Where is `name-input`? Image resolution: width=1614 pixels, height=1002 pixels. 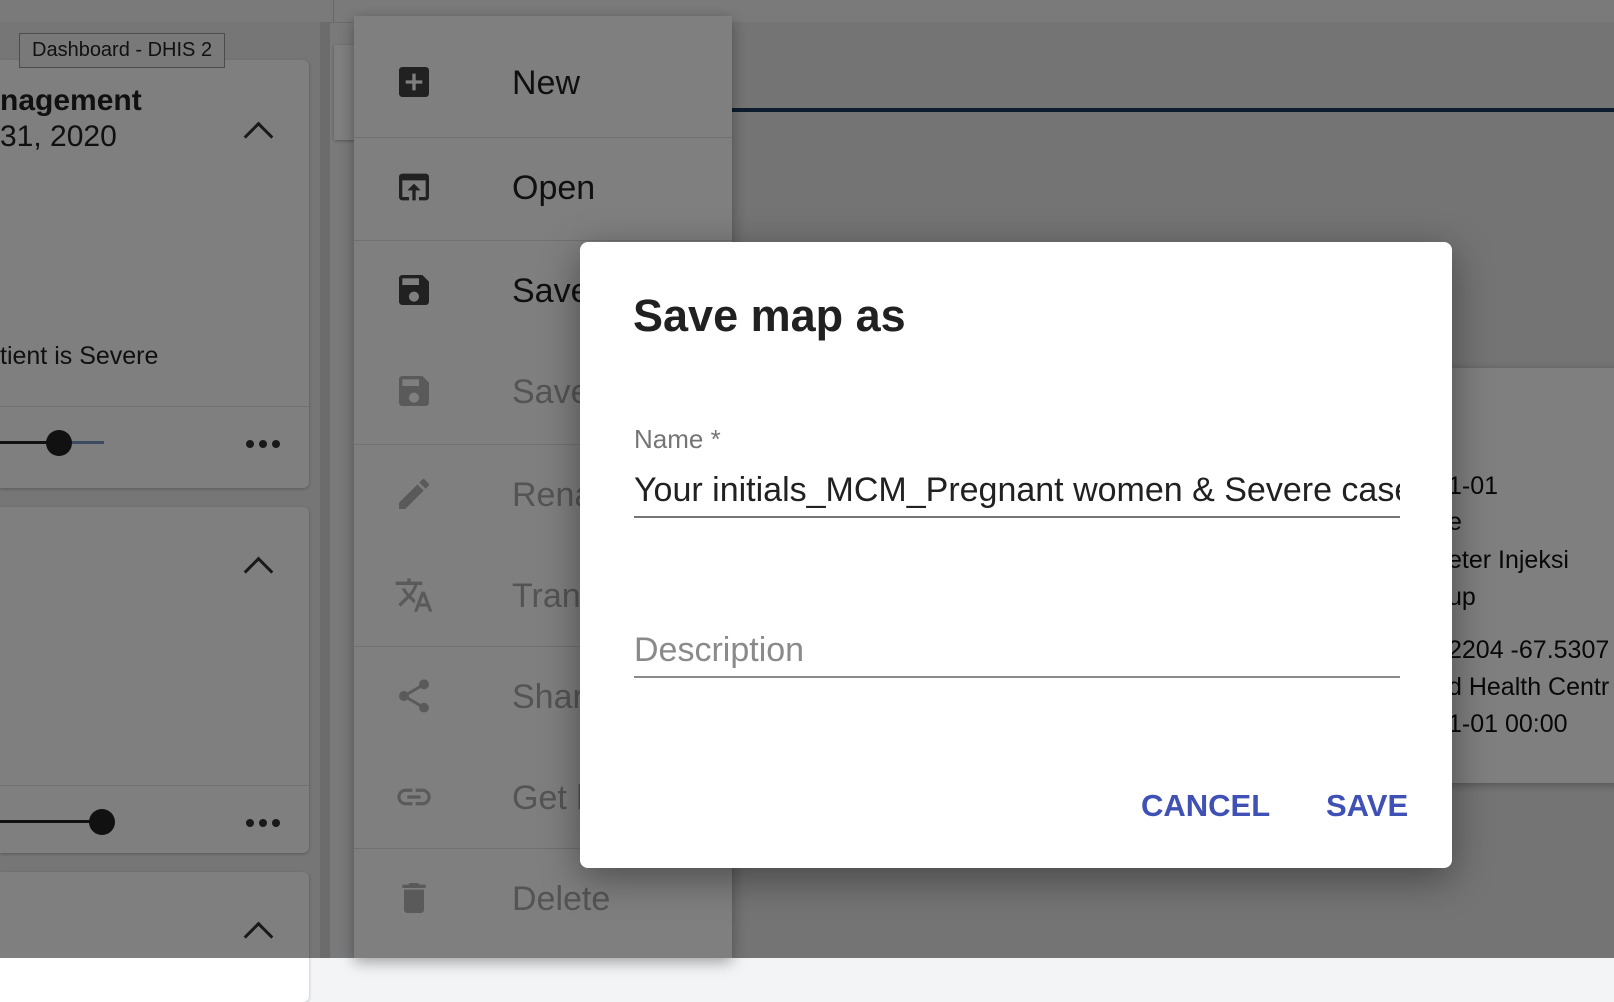
name-input is located at coordinates (1017, 491).